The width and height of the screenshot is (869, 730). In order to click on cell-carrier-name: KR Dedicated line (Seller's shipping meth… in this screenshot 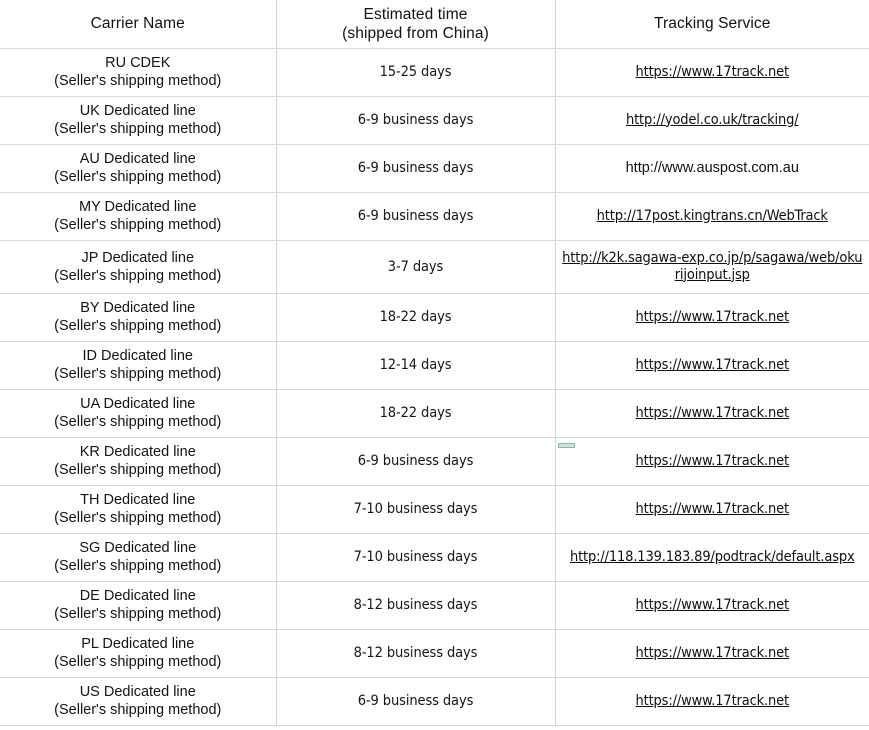, I will do `click(138, 461)`.